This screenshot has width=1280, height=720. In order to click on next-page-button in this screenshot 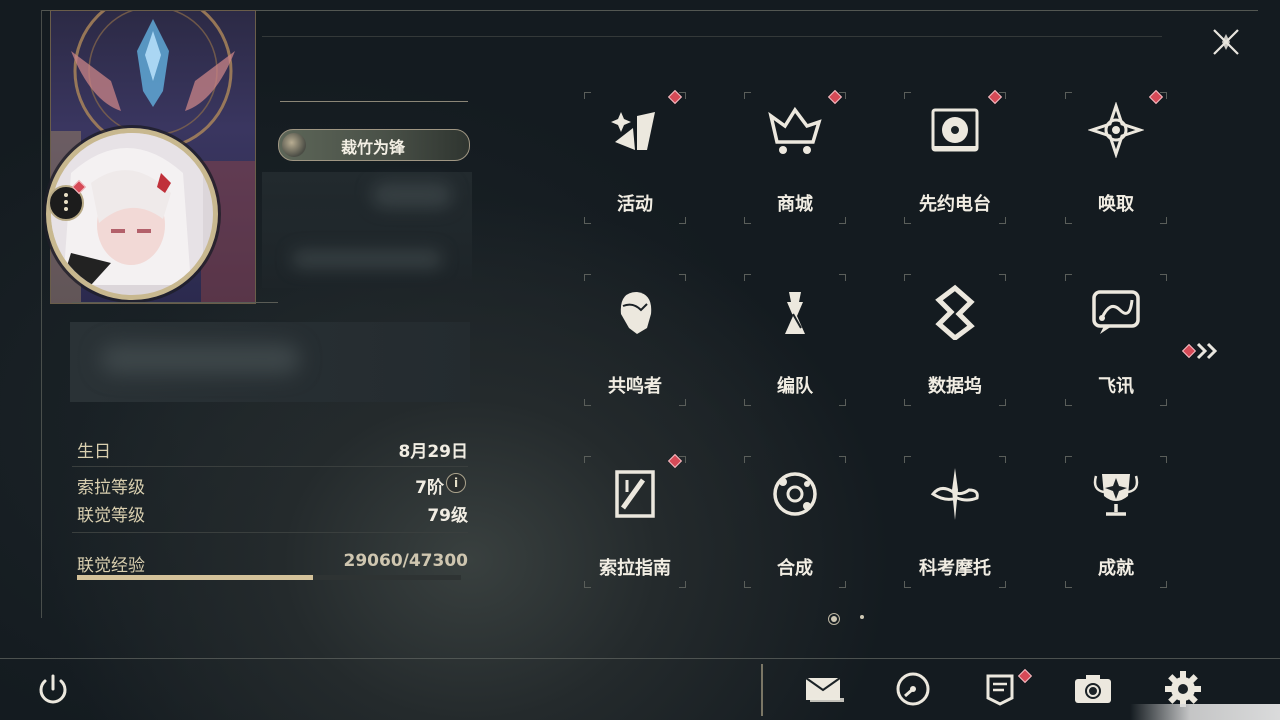, I will do `click(1200, 351)`.